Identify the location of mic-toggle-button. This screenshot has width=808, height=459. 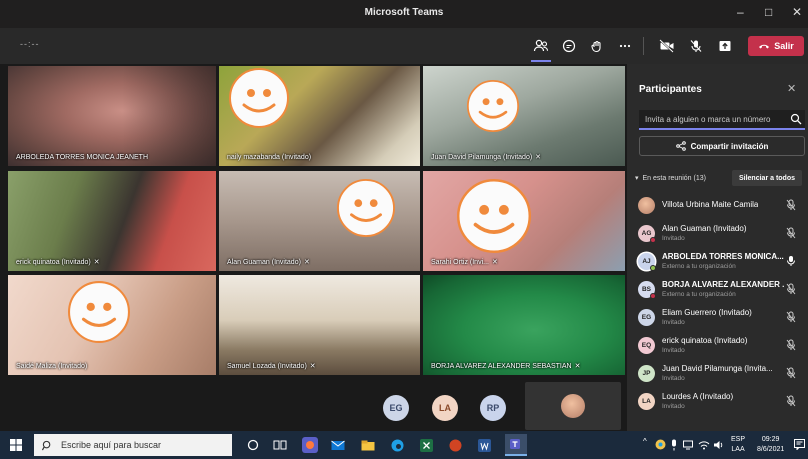
(696, 46).